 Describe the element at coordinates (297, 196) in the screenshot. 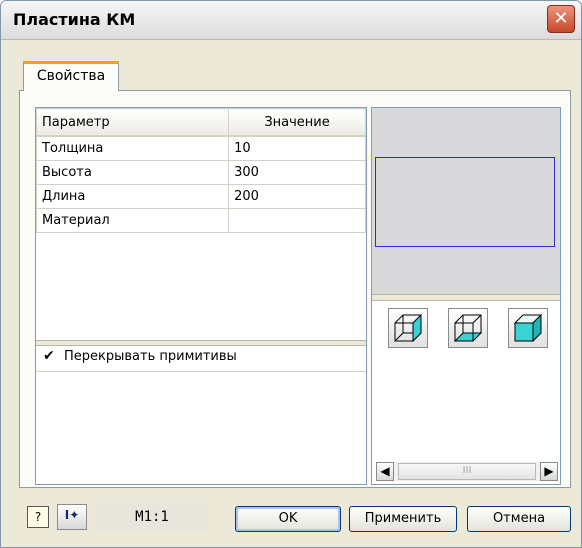

I see `value-cell: 200` at that location.